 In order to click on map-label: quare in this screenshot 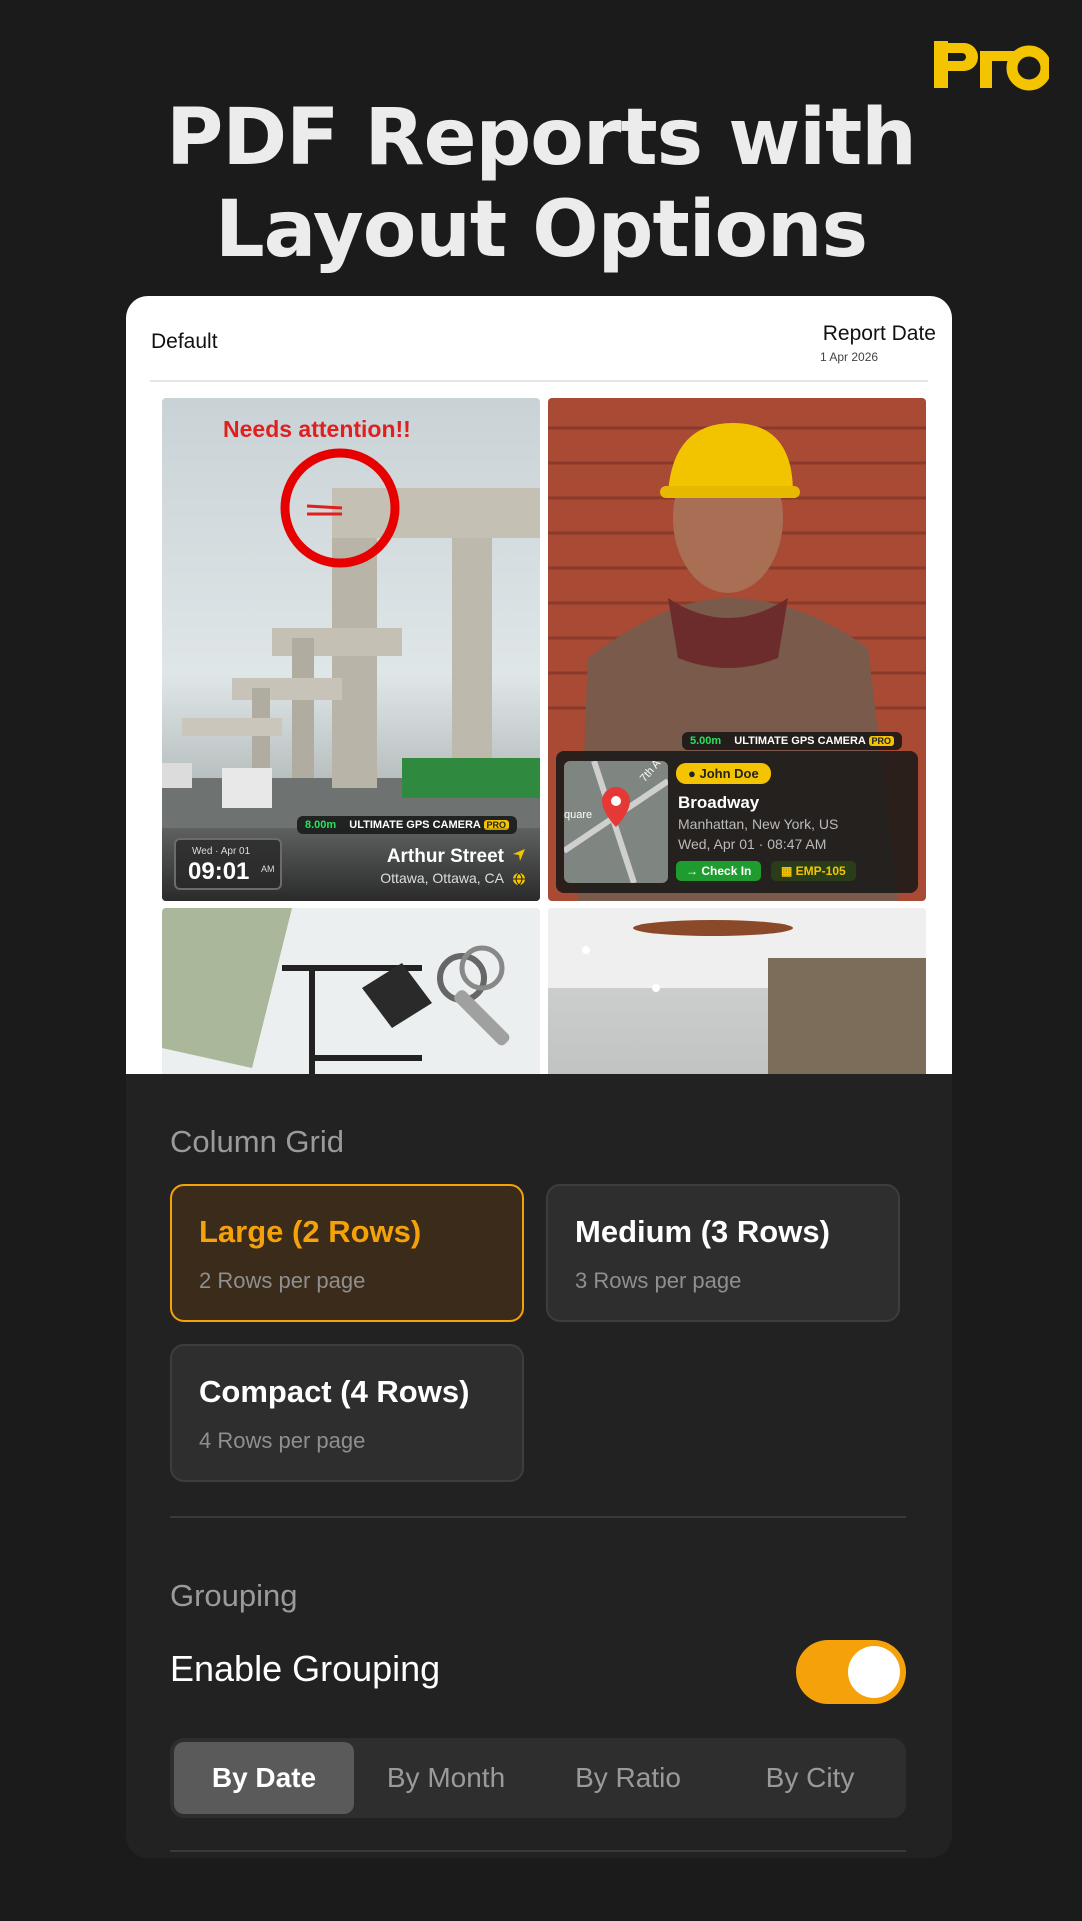, I will do `click(578, 815)`.